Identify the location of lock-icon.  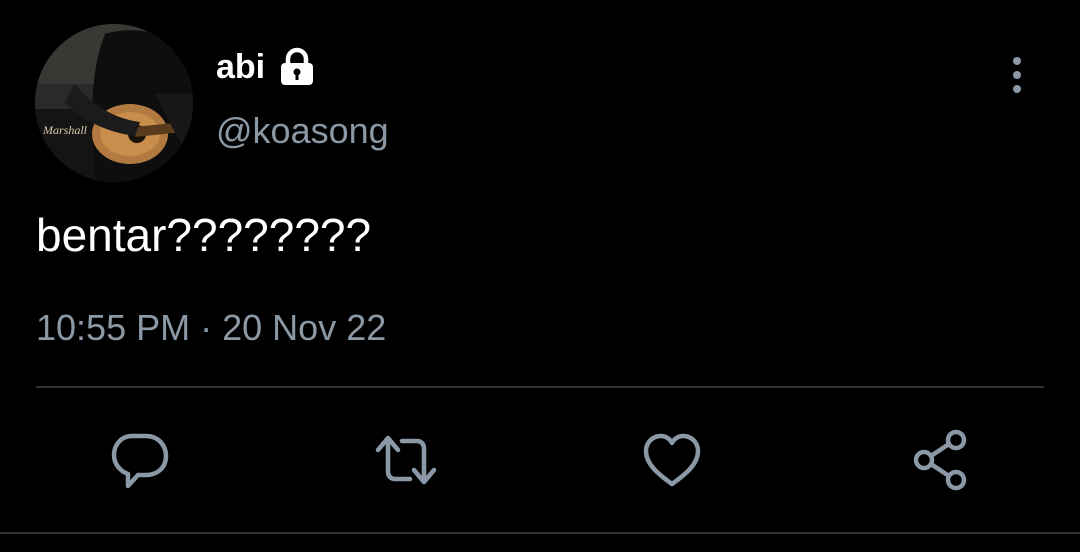
(297, 67).